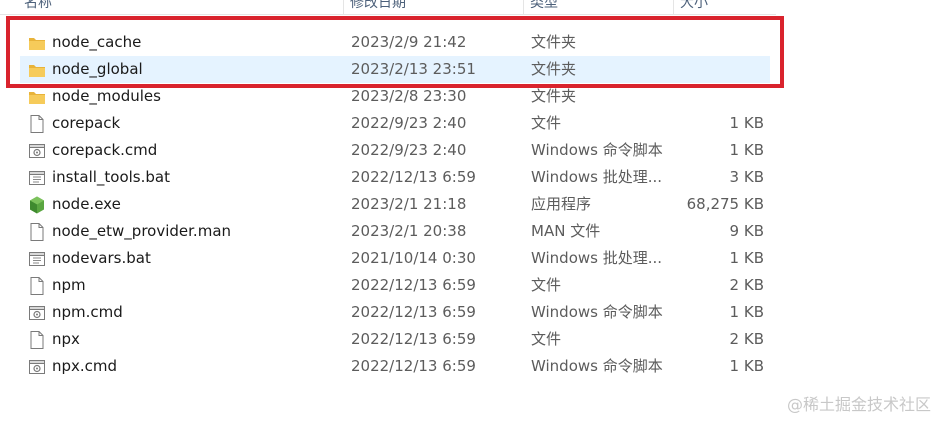  I want to click on file-size: 9 KB, so click(746, 231).